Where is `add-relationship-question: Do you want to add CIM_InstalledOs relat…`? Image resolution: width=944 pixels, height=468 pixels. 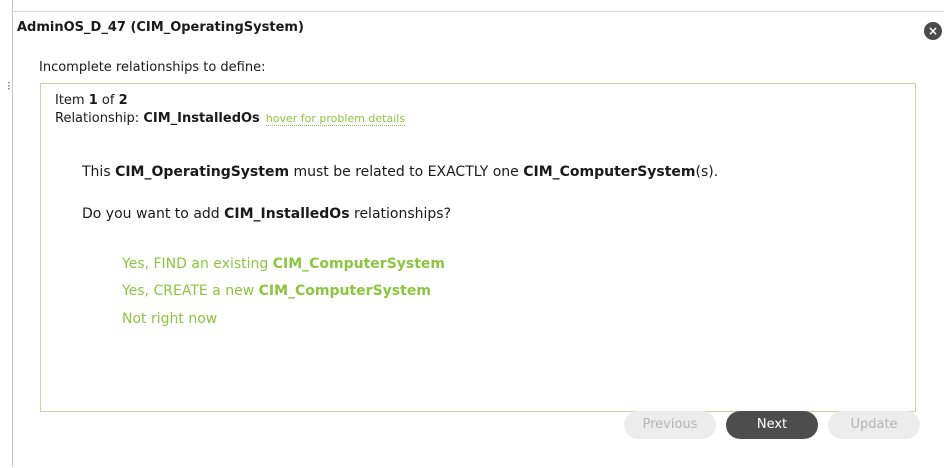
add-relationship-question: Do you want to add CIM_InstalledOs relat… is located at coordinates (266, 214).